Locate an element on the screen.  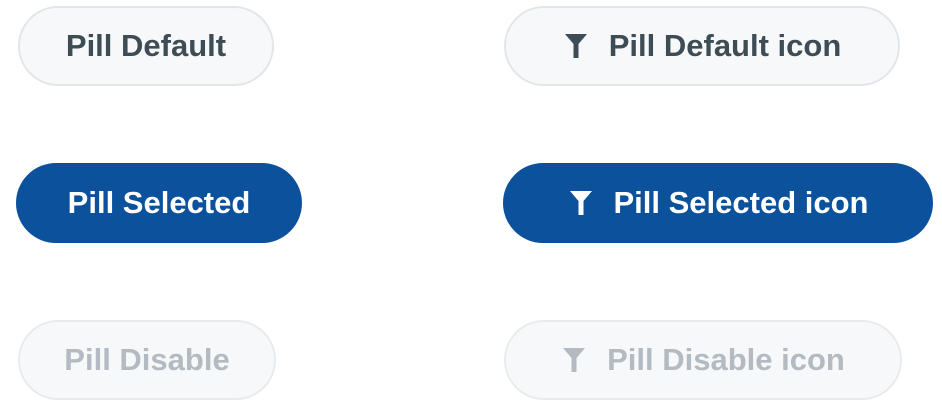
pill-disable-icon-button: Pill Disable icon is located at coordinates (703, 360).